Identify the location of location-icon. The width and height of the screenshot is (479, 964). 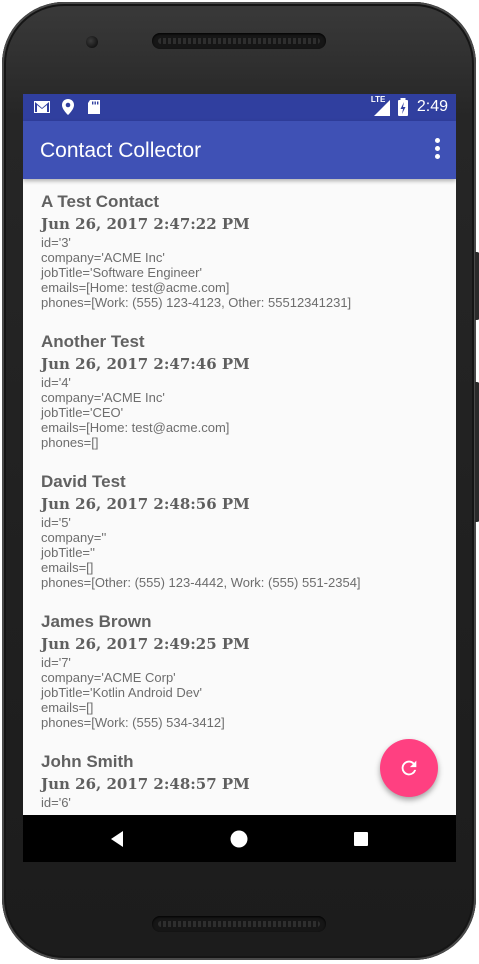
(68, 107).